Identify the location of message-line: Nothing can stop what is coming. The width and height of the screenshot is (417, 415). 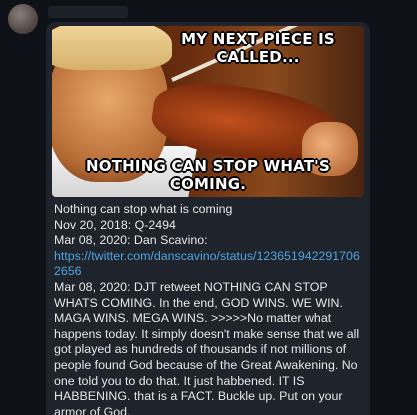
(143, 209).